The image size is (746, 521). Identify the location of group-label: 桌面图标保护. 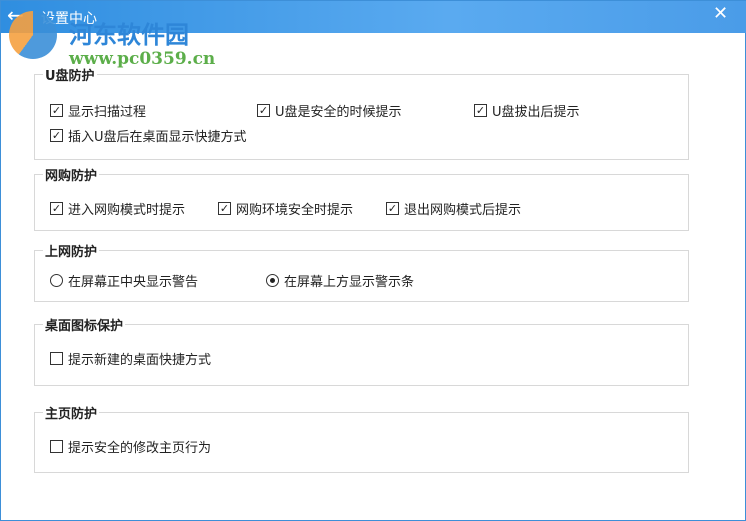
(84, 324).